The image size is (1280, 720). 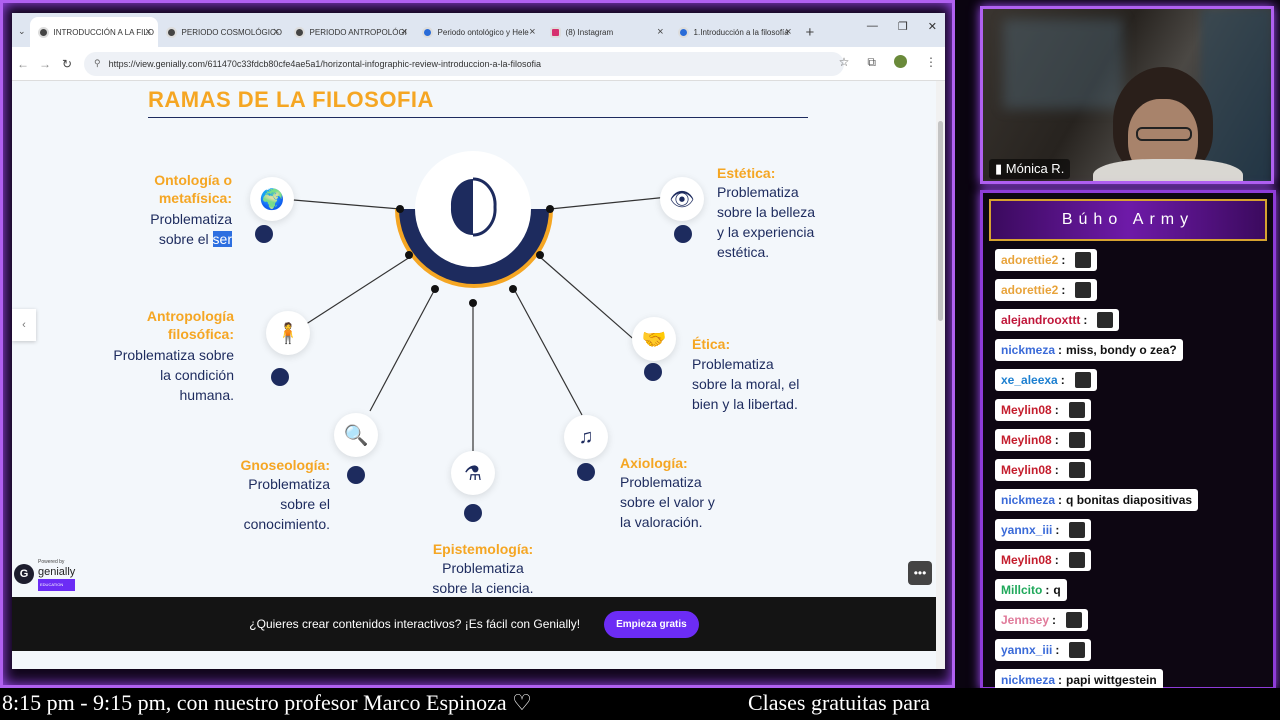 I want to click on tab-4: Periodo ontológico y Hele ×, so click(x=478, y=32).